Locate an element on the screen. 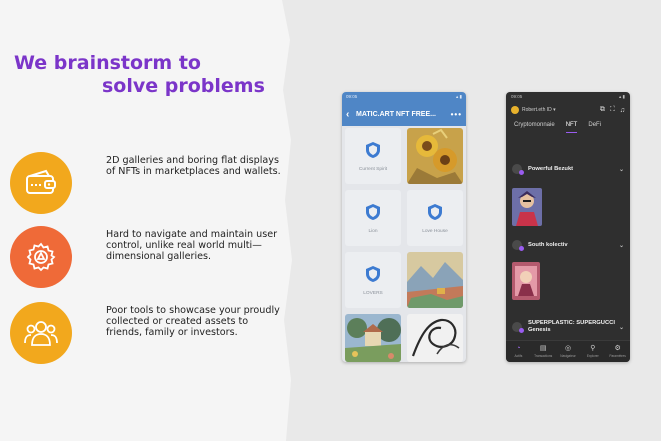 The image size is (661, 441). nft-cell-artwork-sketch is located at coordinates (435, 338).